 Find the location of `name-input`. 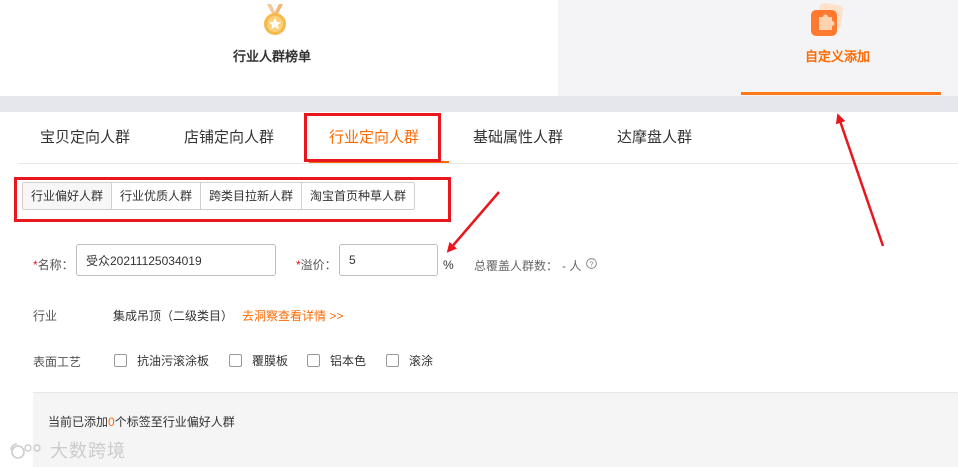

name-input is located at coordinates (176, 260).